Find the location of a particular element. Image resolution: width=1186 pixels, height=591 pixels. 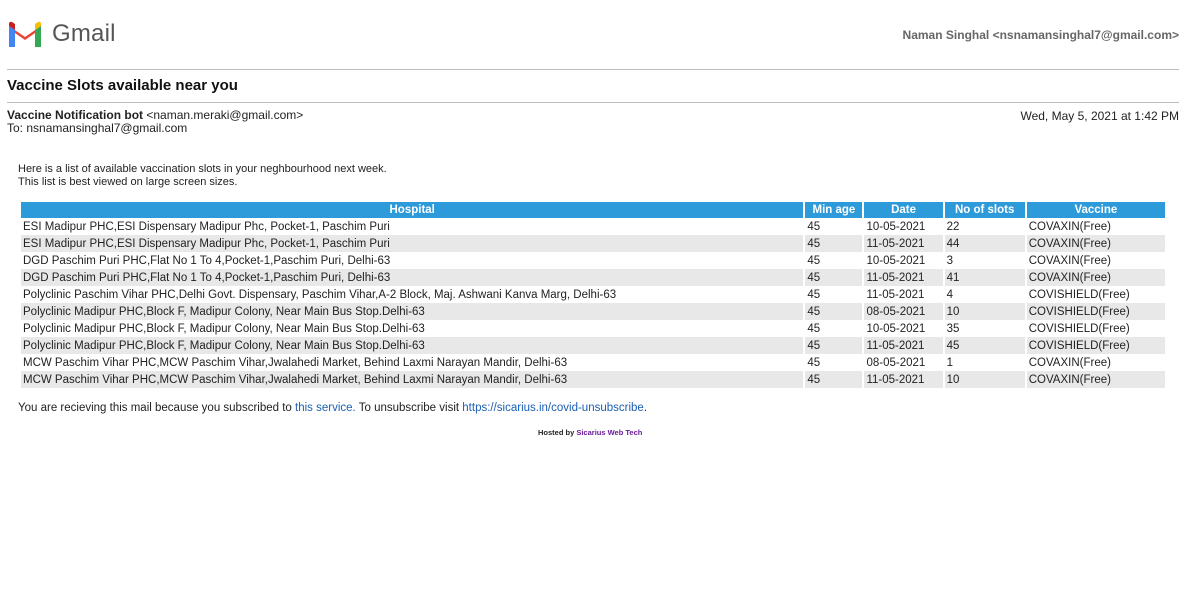

email-date: Wed, May 5, 2021 at 1:42 PM is located at coordinates (1099, 116).